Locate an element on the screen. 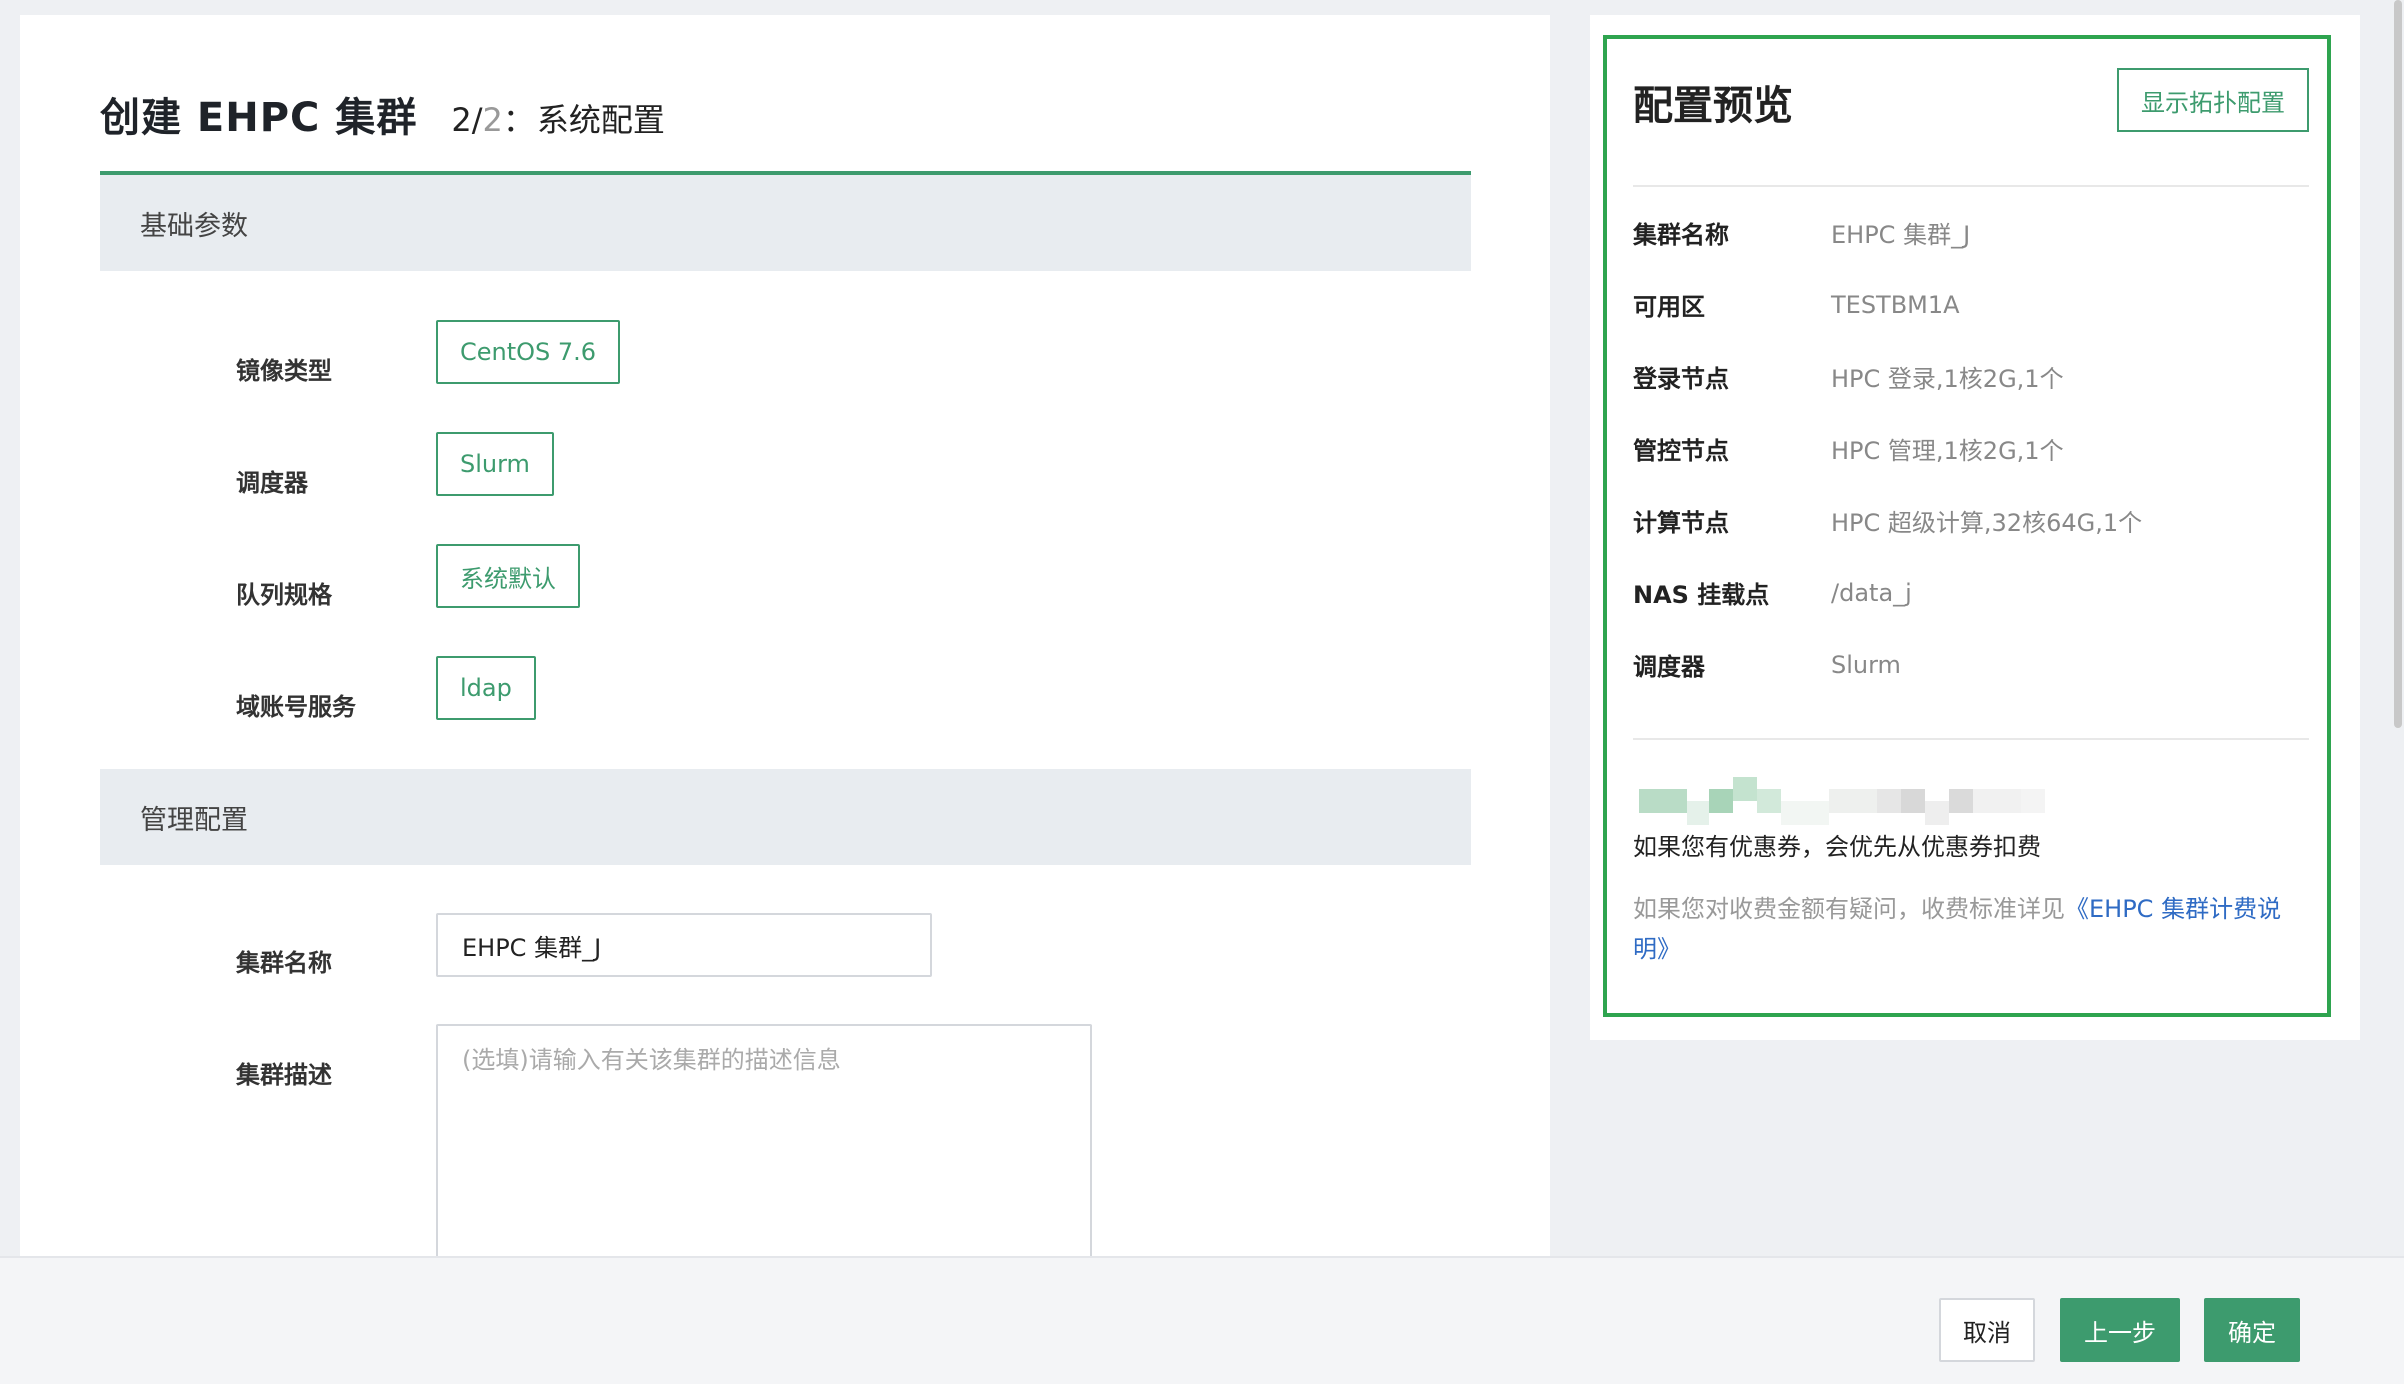 Image resolution: width=2404 pixels, height=1384 pixels. preview-key: 调度器 is located at coordinates (1669, 667).